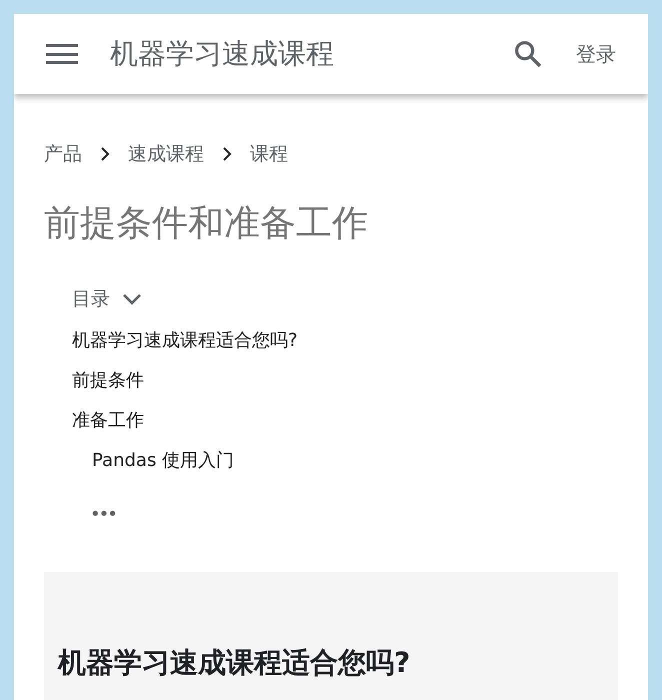  Describe the element at coordinates (62, 54) in the screenshot. I see `menu-icon` at that location.